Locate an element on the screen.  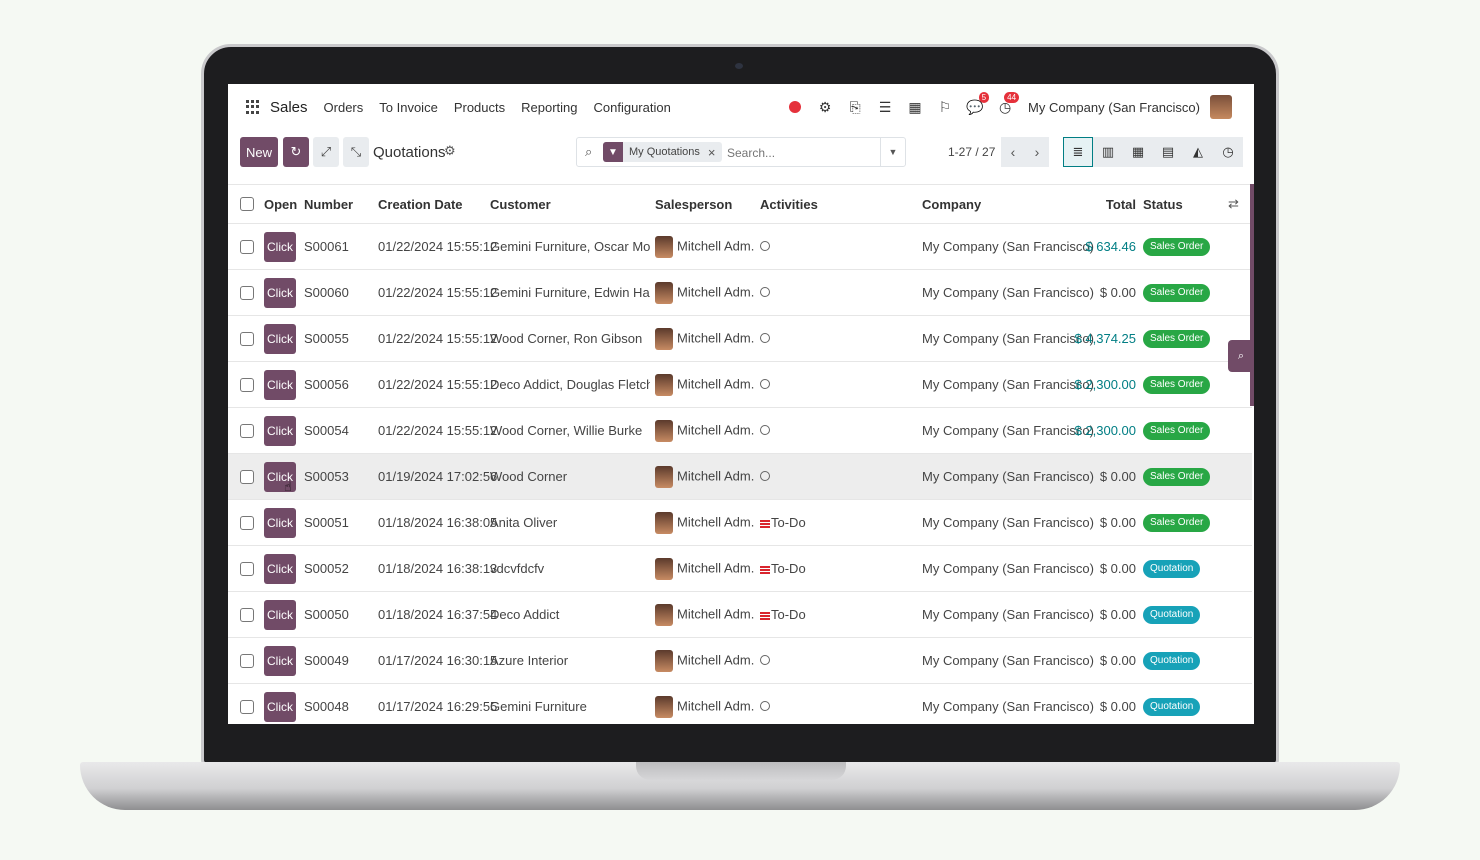
header-status: Status is located at coordinates (1163, 204).